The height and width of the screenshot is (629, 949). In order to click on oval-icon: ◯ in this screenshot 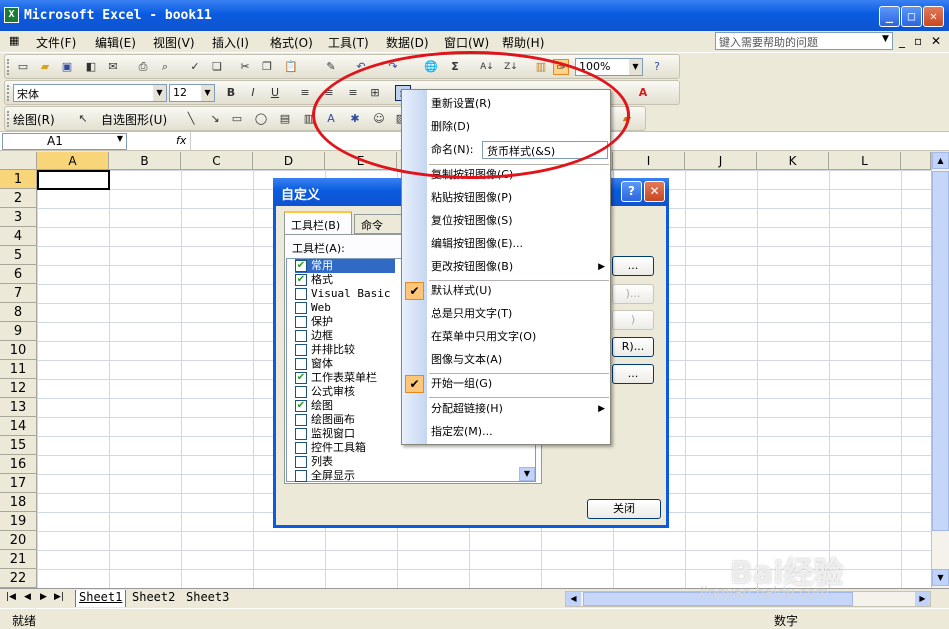, I will do `click(261, 119)`.